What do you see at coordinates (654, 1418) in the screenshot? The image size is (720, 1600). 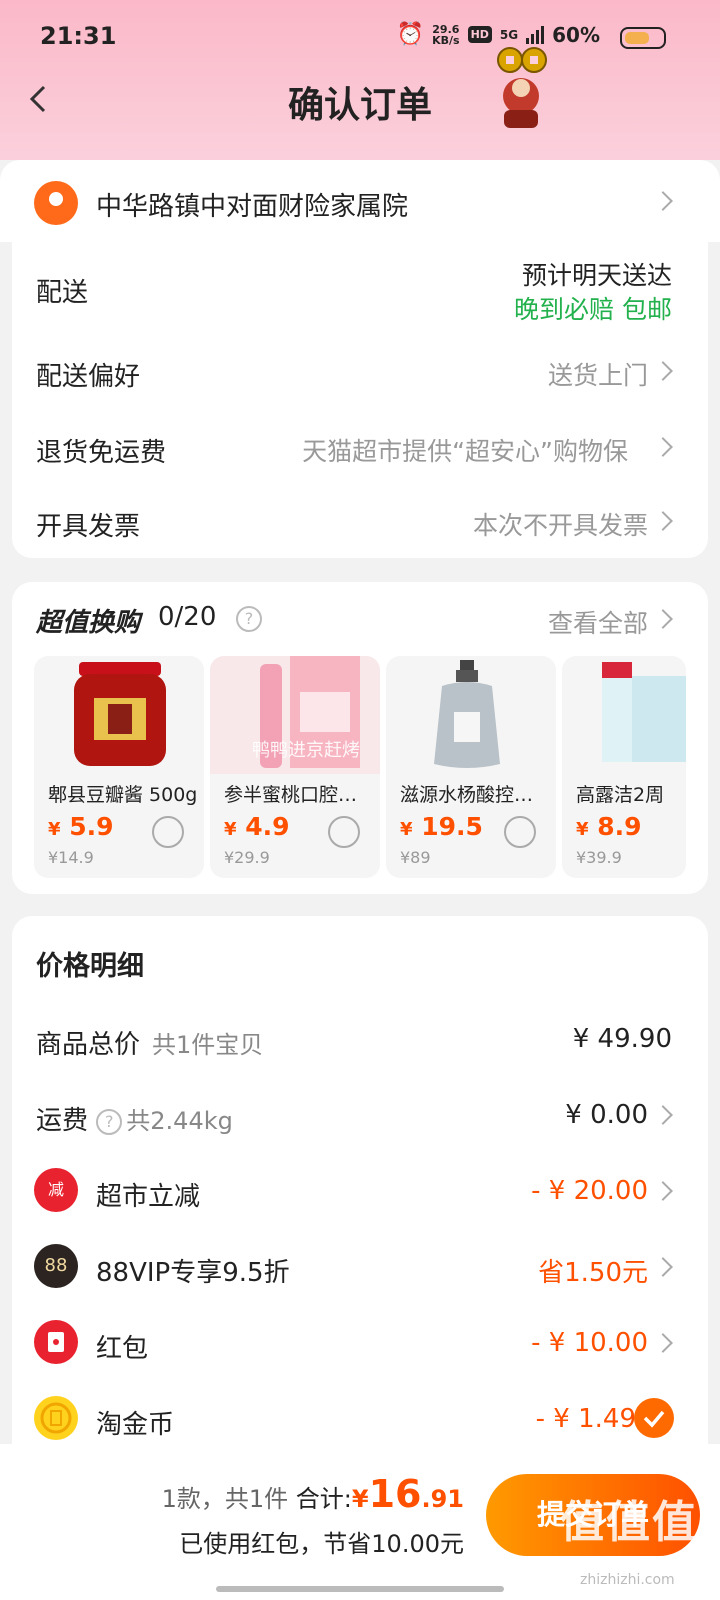 I see `checkmark-icon` at bounding box center [654, 1418].